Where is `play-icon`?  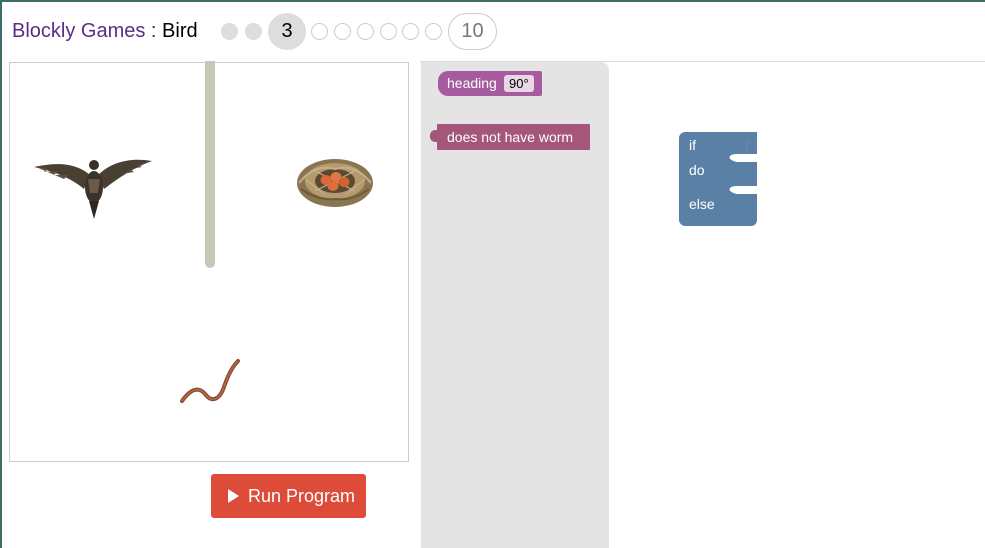
play-icon is located at coordinates (233, 496).